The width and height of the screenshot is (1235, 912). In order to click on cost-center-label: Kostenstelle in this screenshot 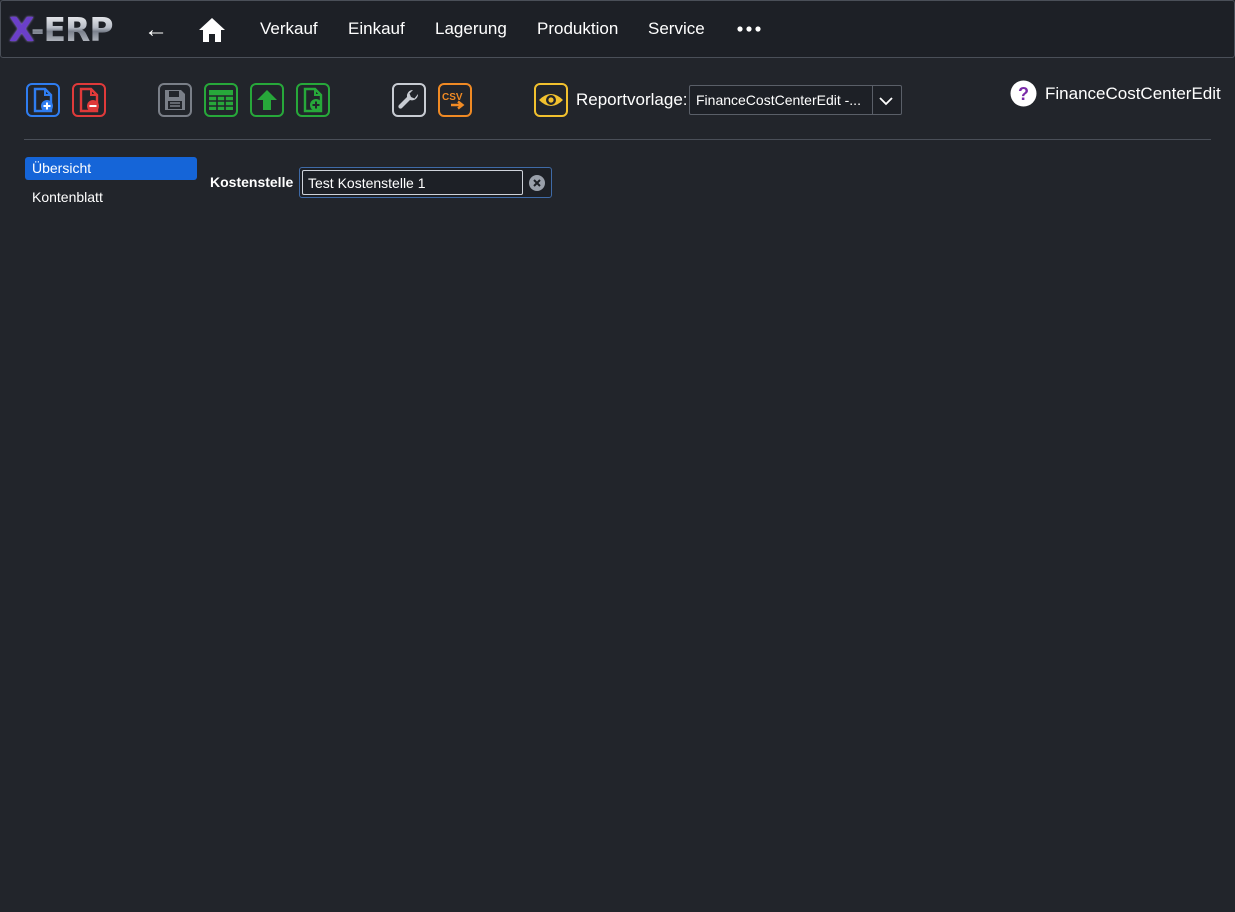, I will do `click(252, 182)`.